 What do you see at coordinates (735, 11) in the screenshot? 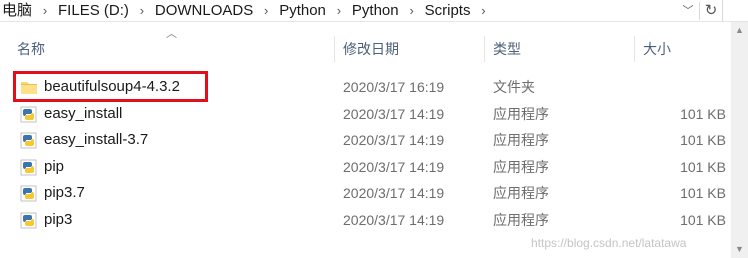
I see `search-box-edge` at bounding box center [735, 11].